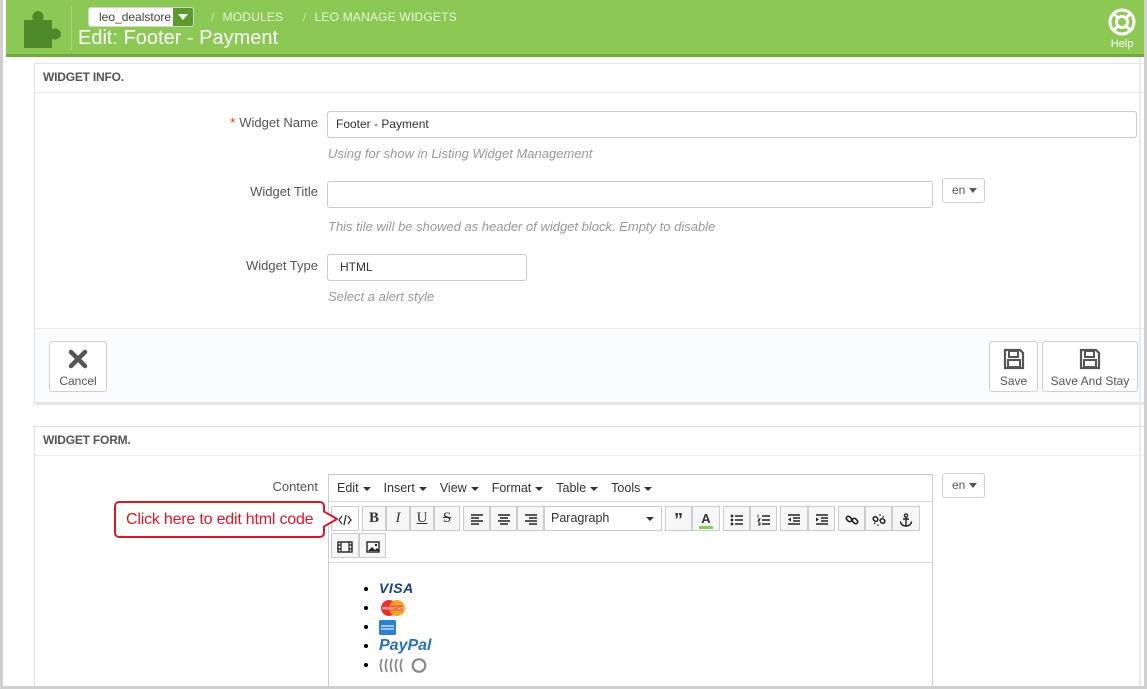  I want to click on unlink-icon, so click(878, 519).